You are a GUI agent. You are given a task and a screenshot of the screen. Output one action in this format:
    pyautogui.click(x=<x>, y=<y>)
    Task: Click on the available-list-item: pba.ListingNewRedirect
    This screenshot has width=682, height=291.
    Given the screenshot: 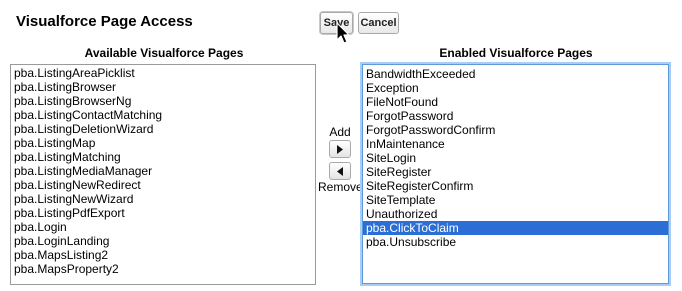 What is the action you would take?
    pyautogui.click(x=163, y=185)
    